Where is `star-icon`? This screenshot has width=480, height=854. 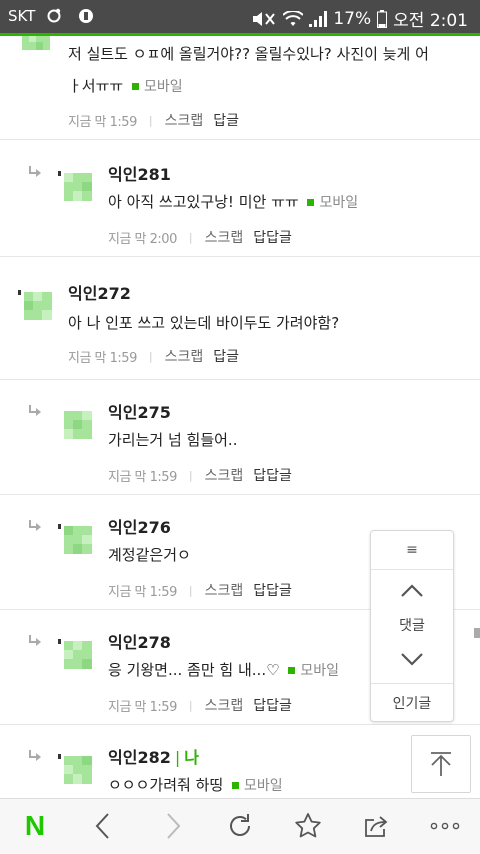
star-icon is located at coordinates (308, 825).